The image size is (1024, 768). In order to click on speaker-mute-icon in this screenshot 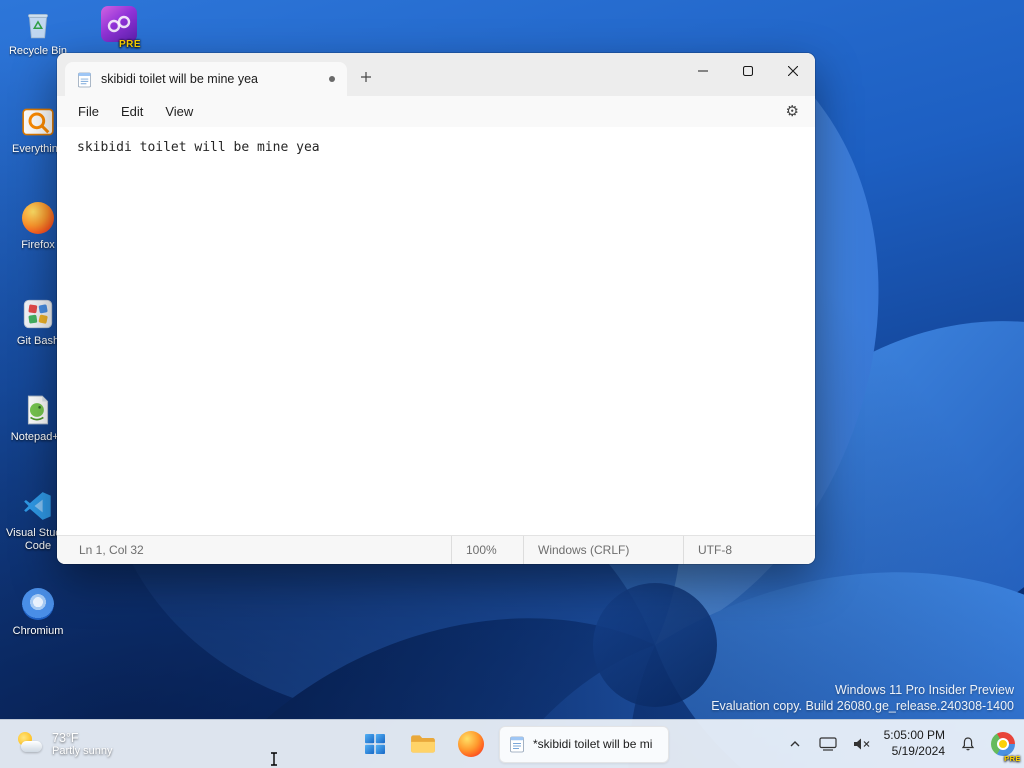, I will do `click(861, 744)`.